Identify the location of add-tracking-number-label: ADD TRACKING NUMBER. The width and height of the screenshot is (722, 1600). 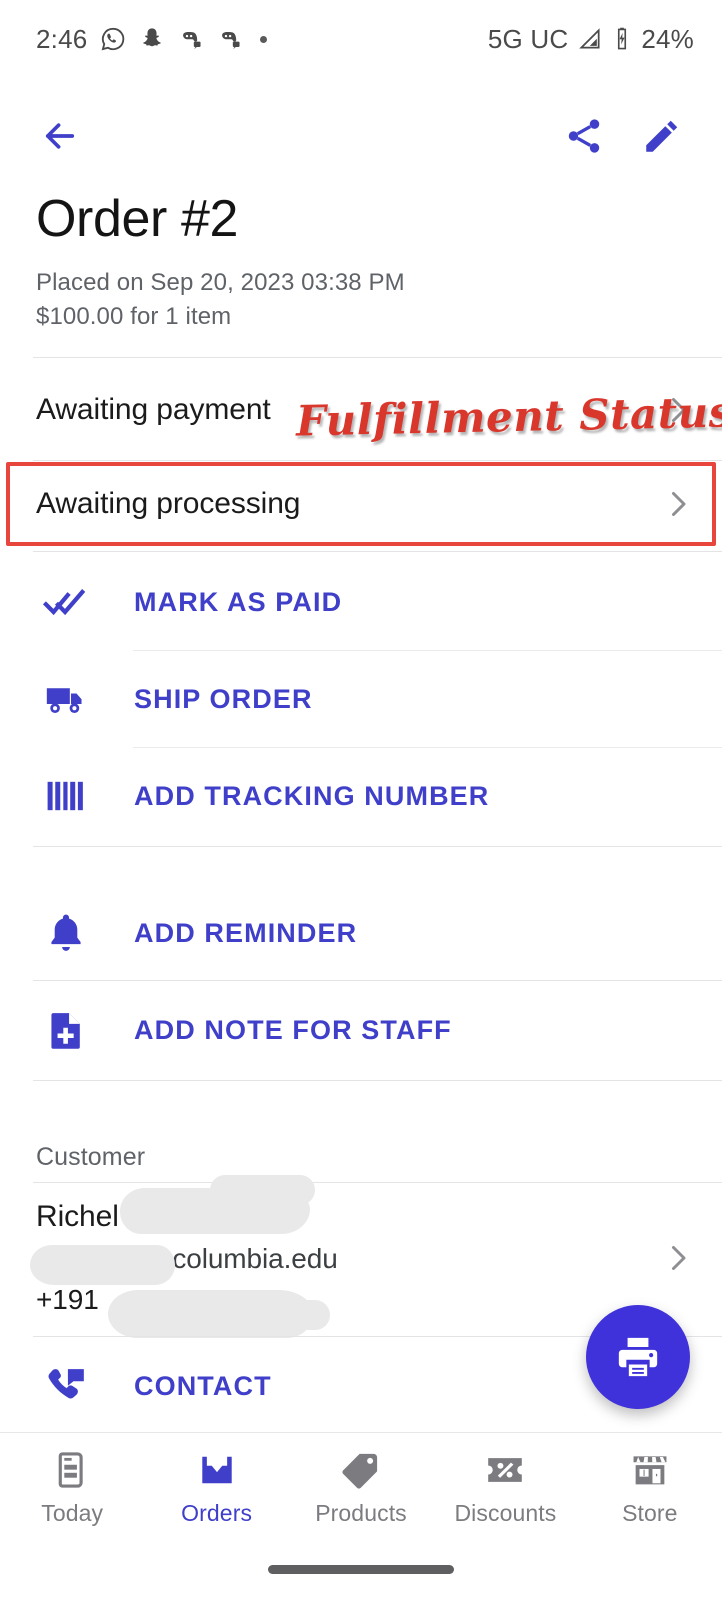
(312, 795).